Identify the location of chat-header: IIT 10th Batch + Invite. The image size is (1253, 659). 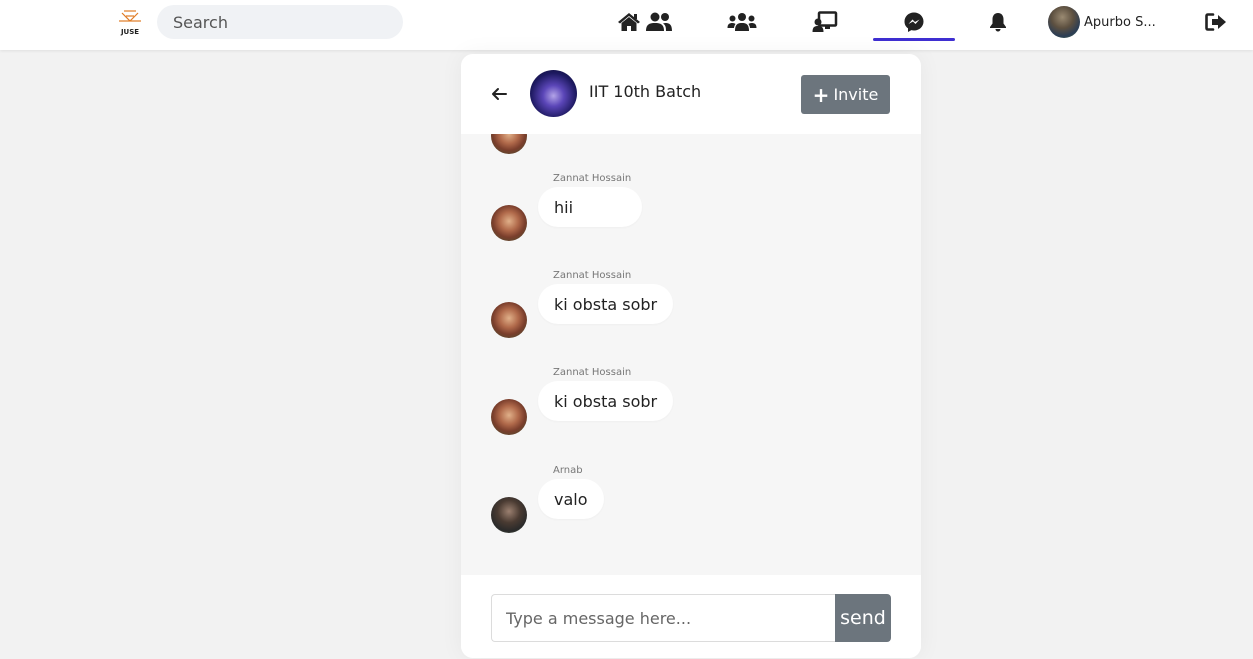
(691, 94).